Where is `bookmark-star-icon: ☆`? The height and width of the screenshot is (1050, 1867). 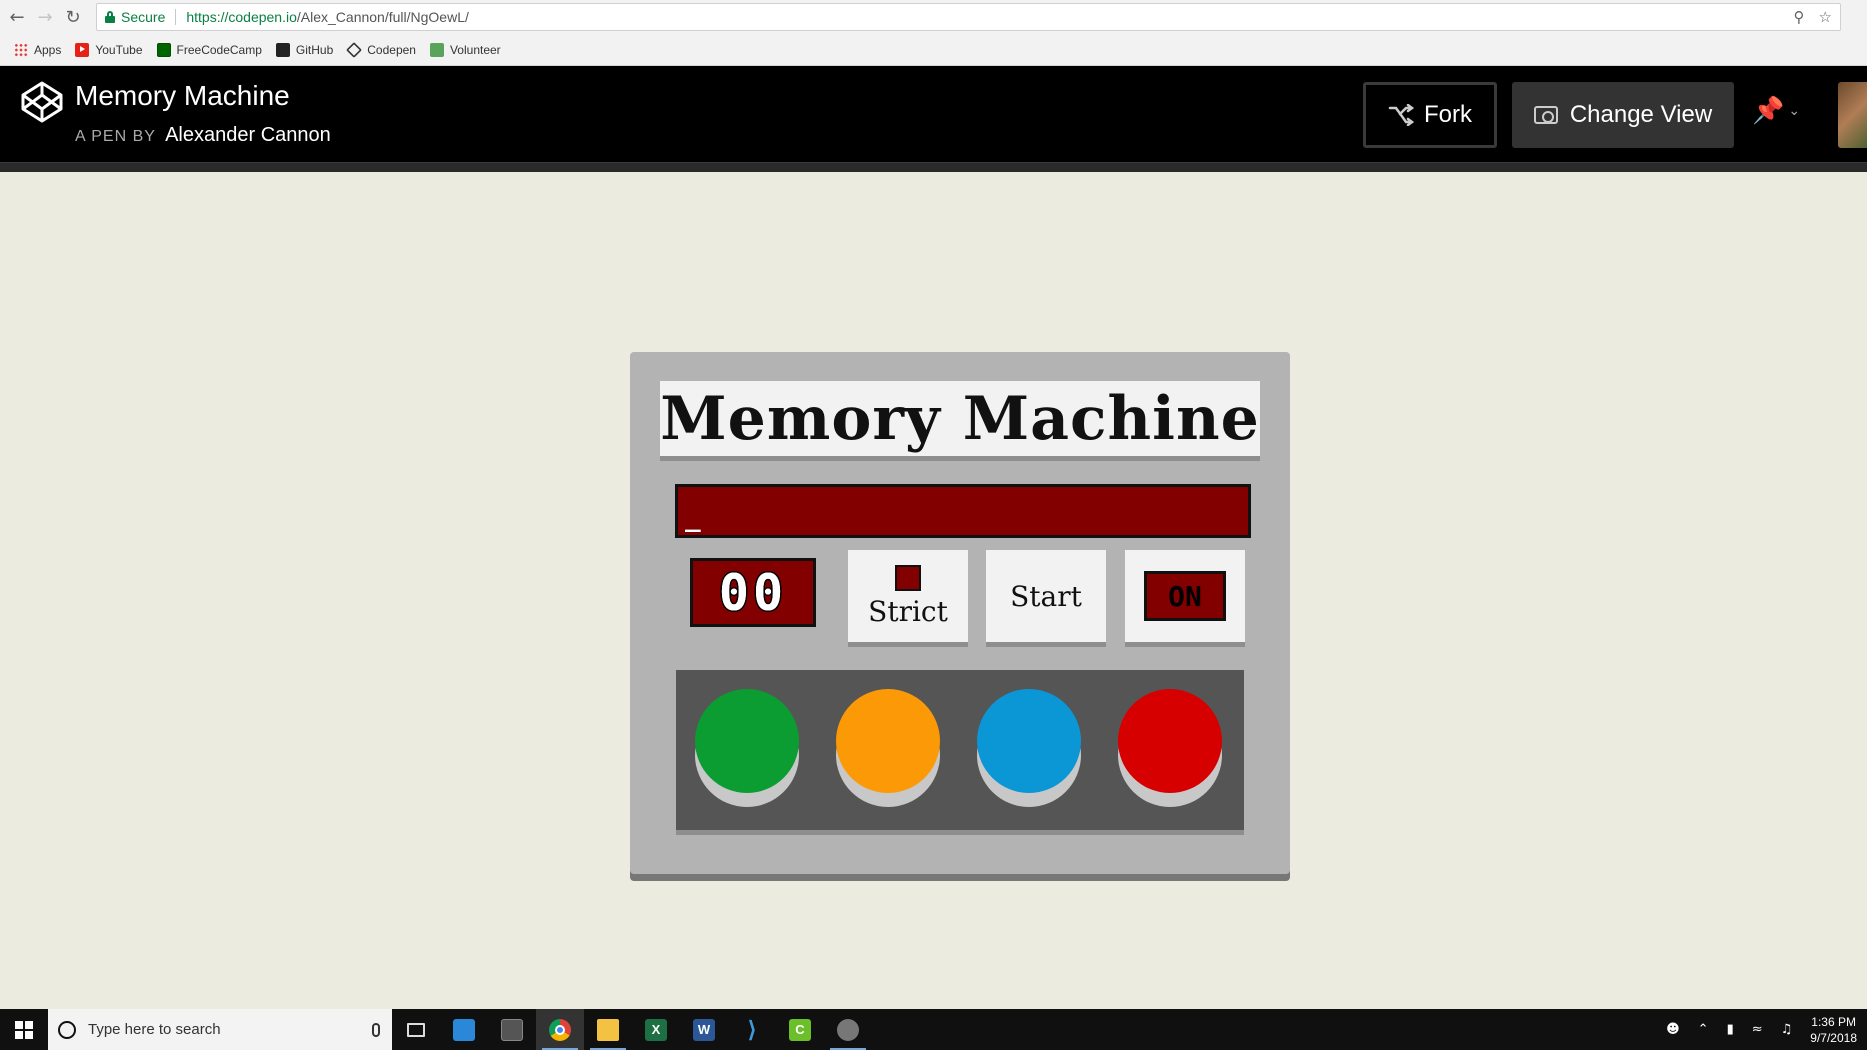 bookmark-star-icon: ☆ is located at coordinates (1825, 17).